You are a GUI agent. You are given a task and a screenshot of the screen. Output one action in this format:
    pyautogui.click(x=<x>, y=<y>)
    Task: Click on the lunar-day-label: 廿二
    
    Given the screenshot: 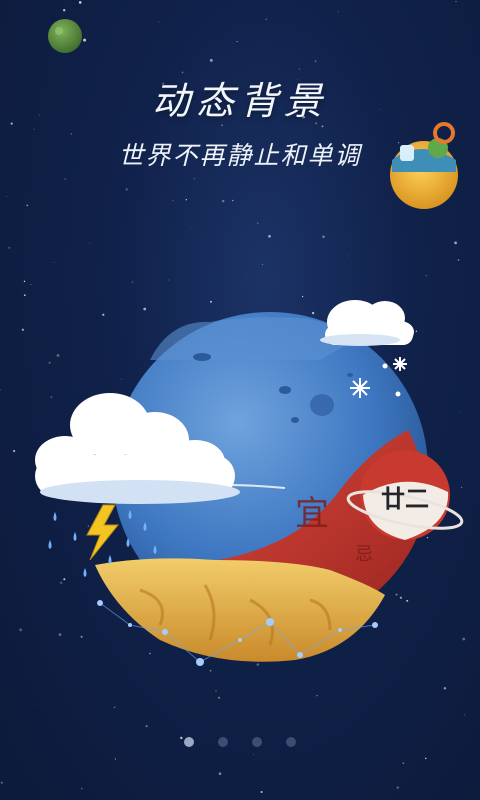 What is the action you would take?
    pyautogui.click(x=405, y=499)
    